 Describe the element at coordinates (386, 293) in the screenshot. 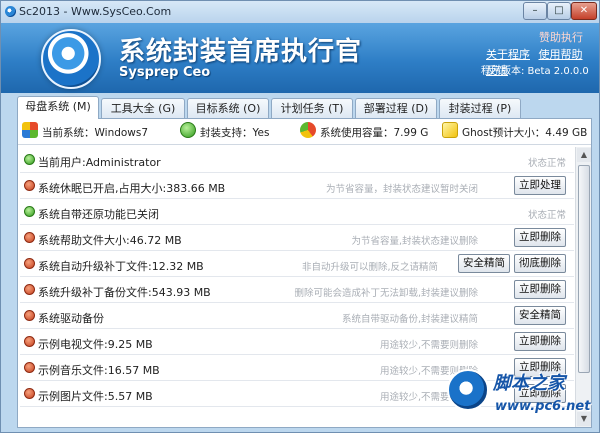

I see `item-note: 删除可能会造成补丁无法卸载,封装建议删除` at that location.